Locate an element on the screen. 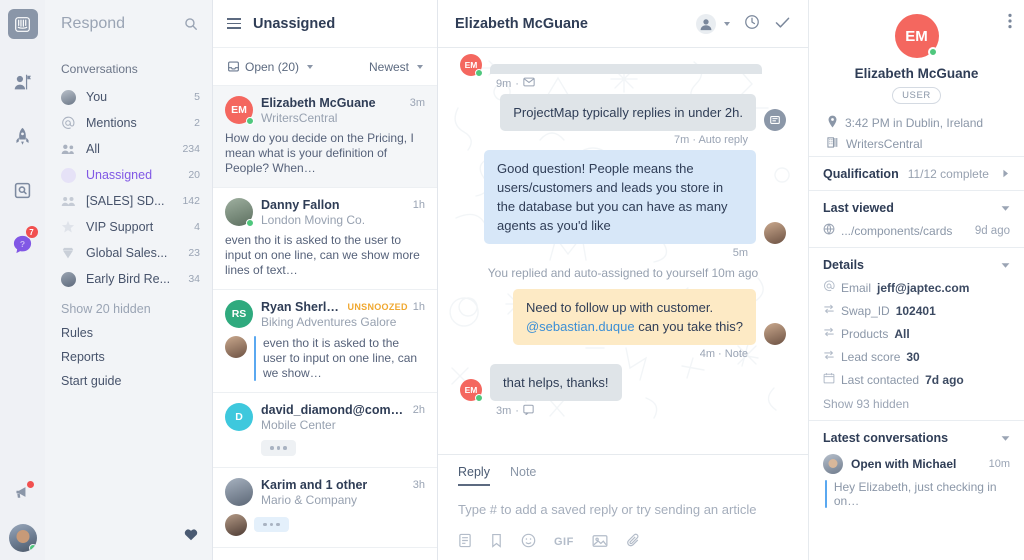  detail-row-lead-score: Lead score 30 is located at coordinates (916, 356).